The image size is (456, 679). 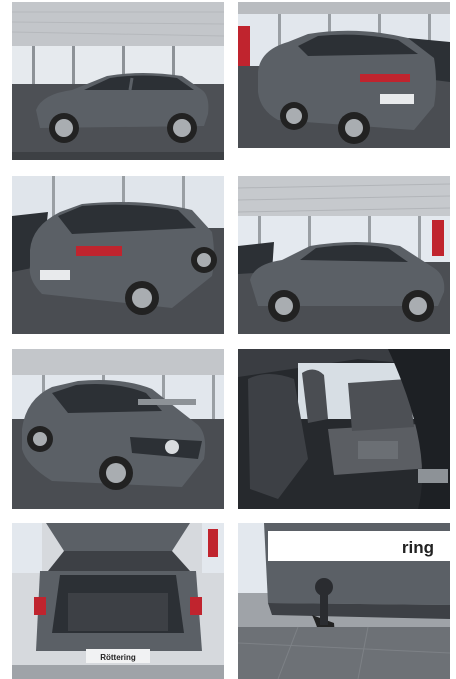 I want to click on plate-dealer-name: Röttering, so click(x=118, y=657).